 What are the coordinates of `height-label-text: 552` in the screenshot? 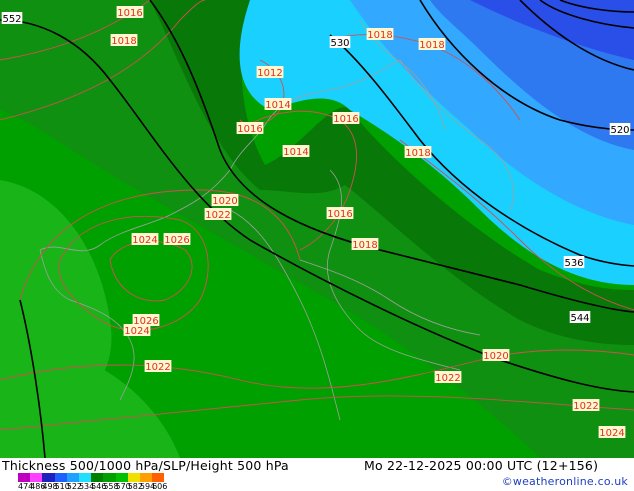 It's located at (11, 19).